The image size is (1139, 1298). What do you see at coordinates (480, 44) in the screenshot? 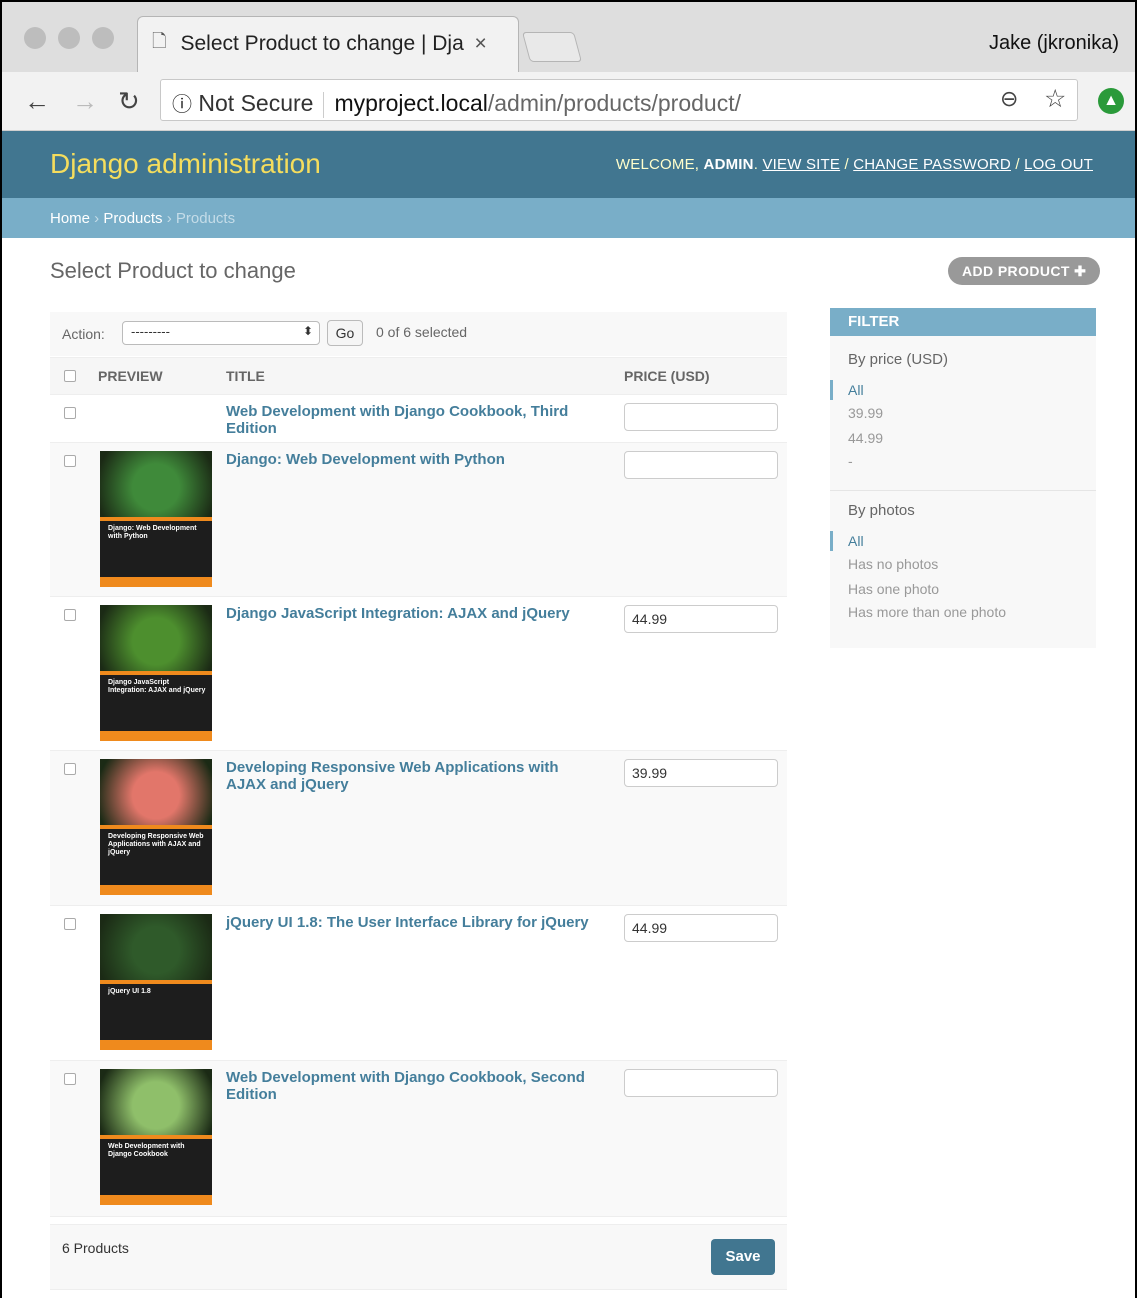
I see `close-tab-icon: ×` at bounding box center [480, 44].